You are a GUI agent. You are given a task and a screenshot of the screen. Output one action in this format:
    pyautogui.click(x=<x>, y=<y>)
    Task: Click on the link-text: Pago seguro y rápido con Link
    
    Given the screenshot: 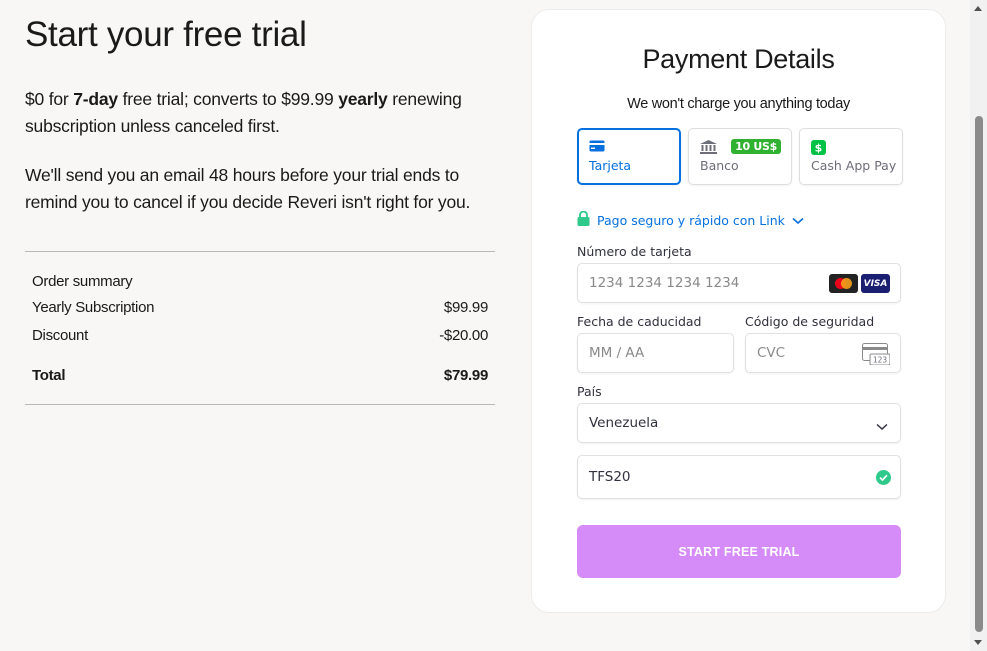 What is the action you would take?
    pyautogui.click(x=691, y=220)
    